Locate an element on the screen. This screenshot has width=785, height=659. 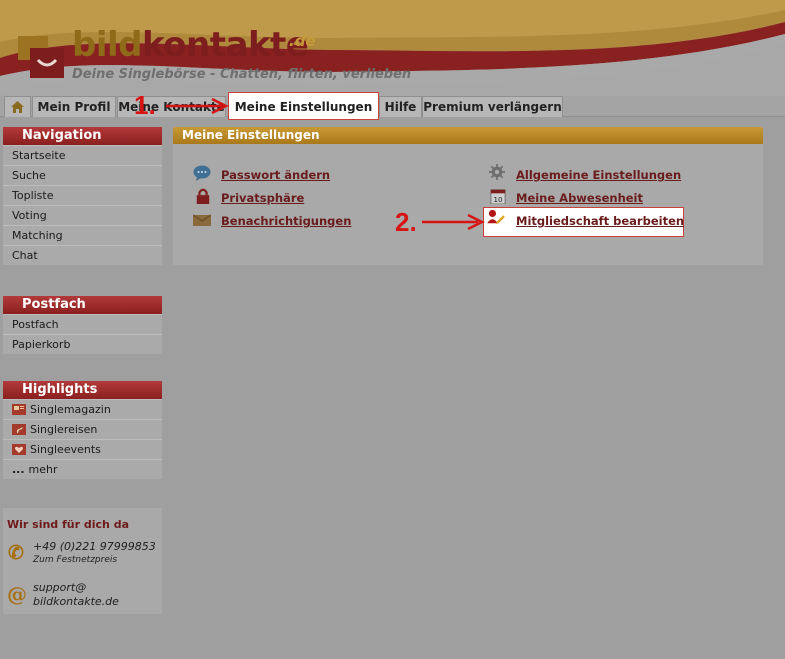
tab-home is located at coordinates (17, 106).